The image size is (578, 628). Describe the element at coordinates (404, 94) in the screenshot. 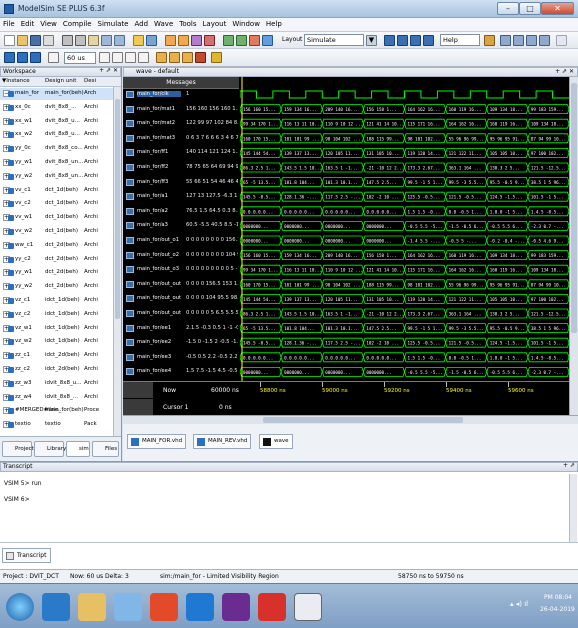

I see `clock-waveform` at that location.